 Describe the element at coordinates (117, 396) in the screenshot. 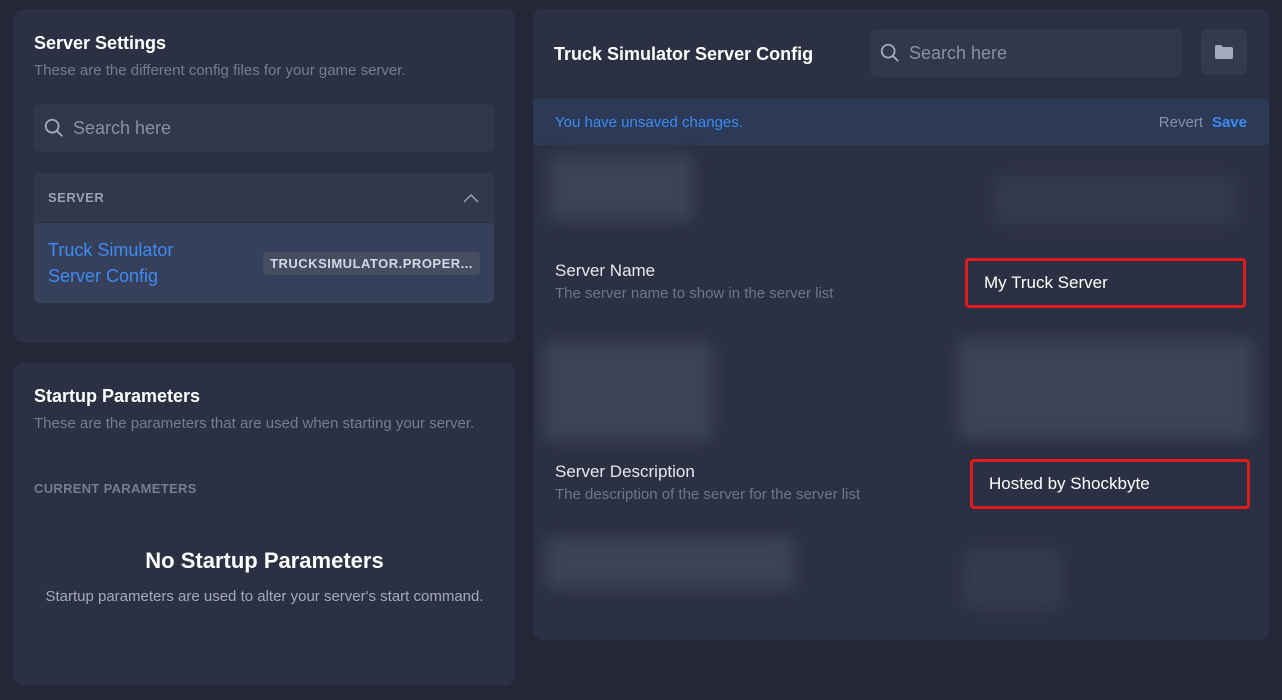

I see `startup-title: Startup Parameters` at that location.